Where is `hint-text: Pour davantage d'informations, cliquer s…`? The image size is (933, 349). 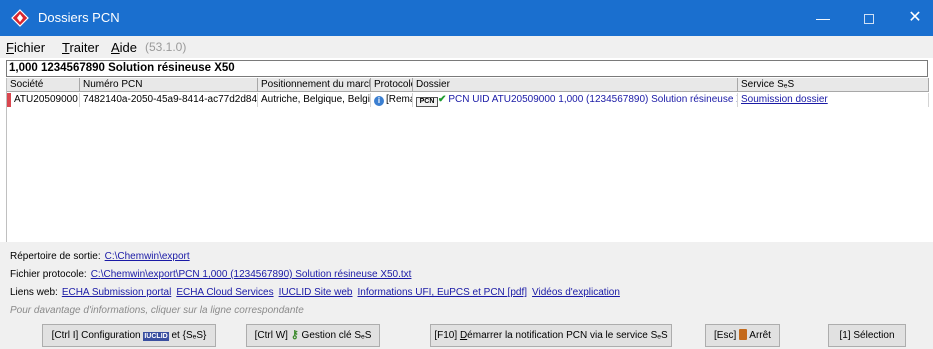 hint-text: Pour davantage d'informations, cliquer s… is located at coordinates (157, 310).